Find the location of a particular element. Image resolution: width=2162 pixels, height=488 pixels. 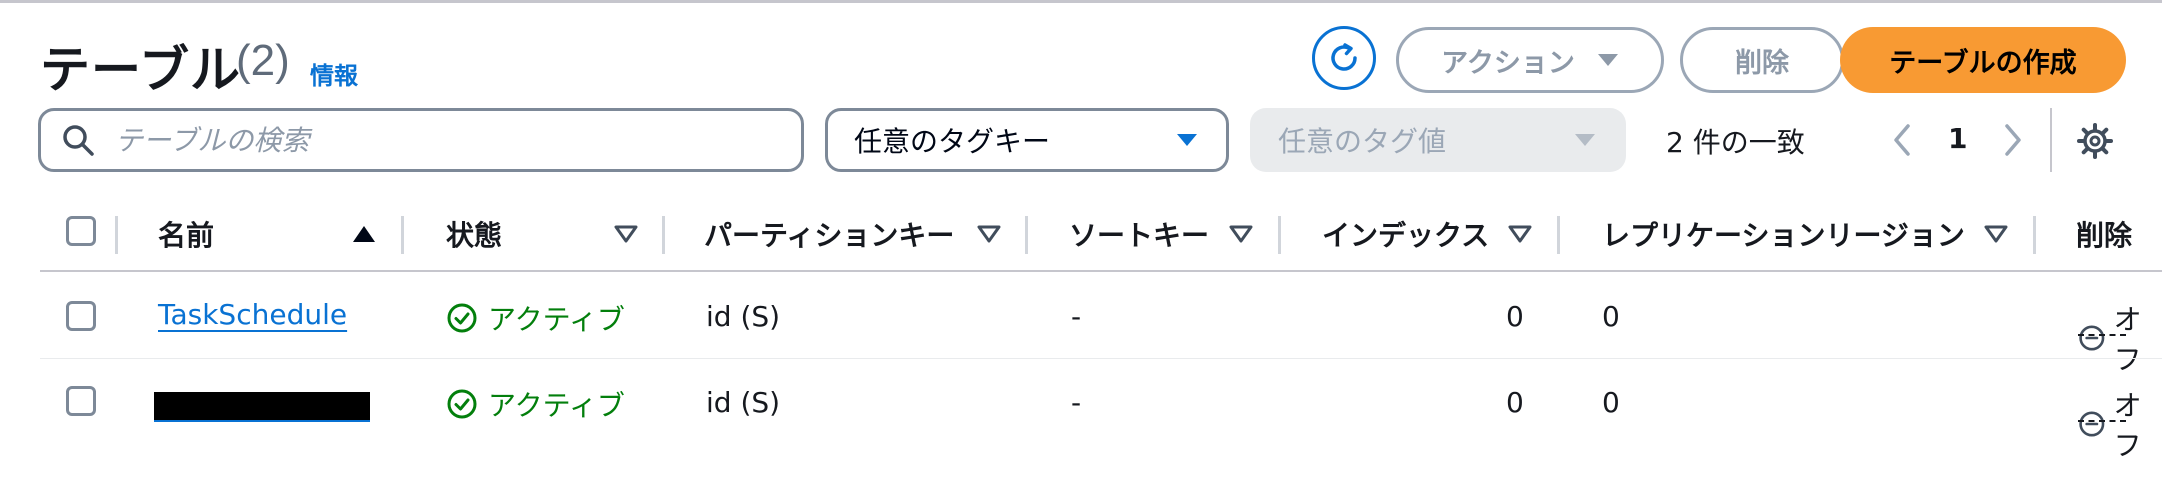

column-header-replication-regions: レプリケーションリージョン is located at coordinates (1783, 234).